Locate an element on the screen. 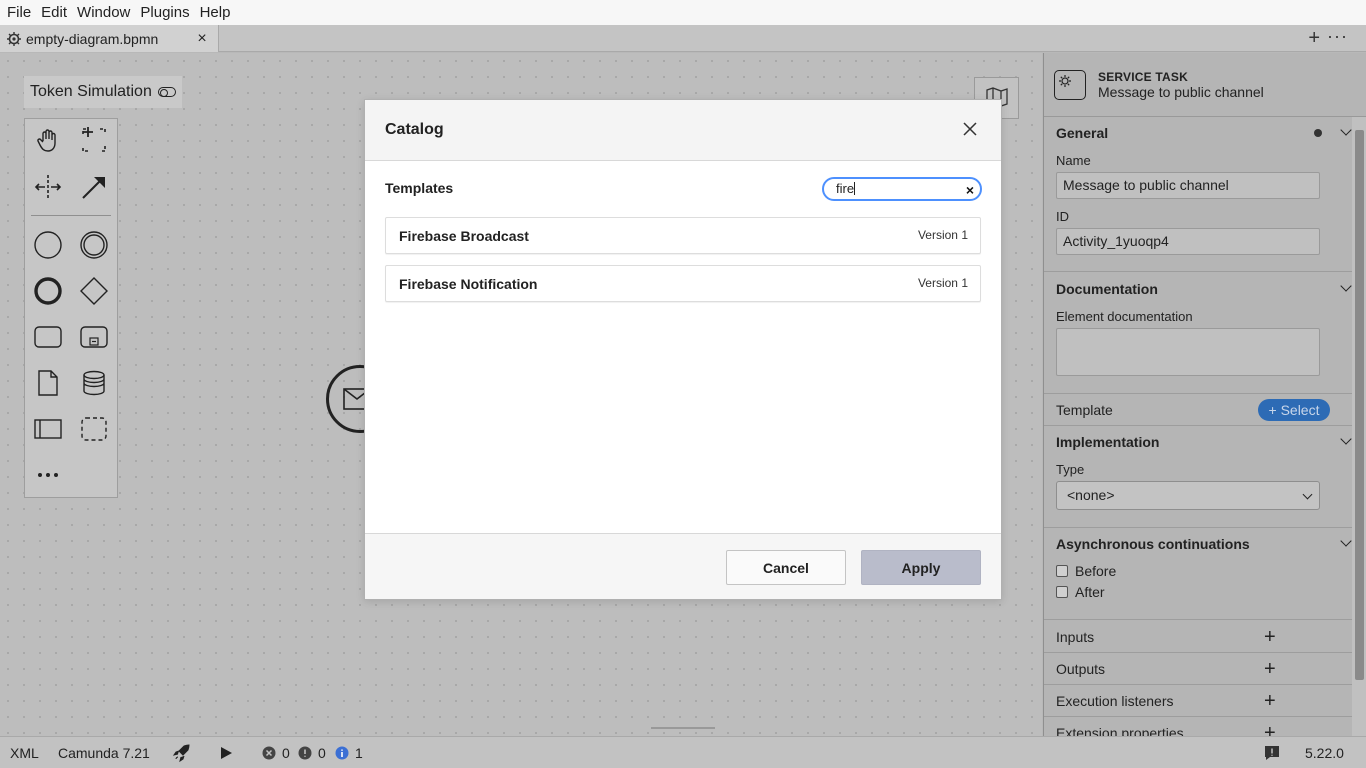 This screenshot has width=1366, height=768. tool-palette is located at coordinates (71, 308).